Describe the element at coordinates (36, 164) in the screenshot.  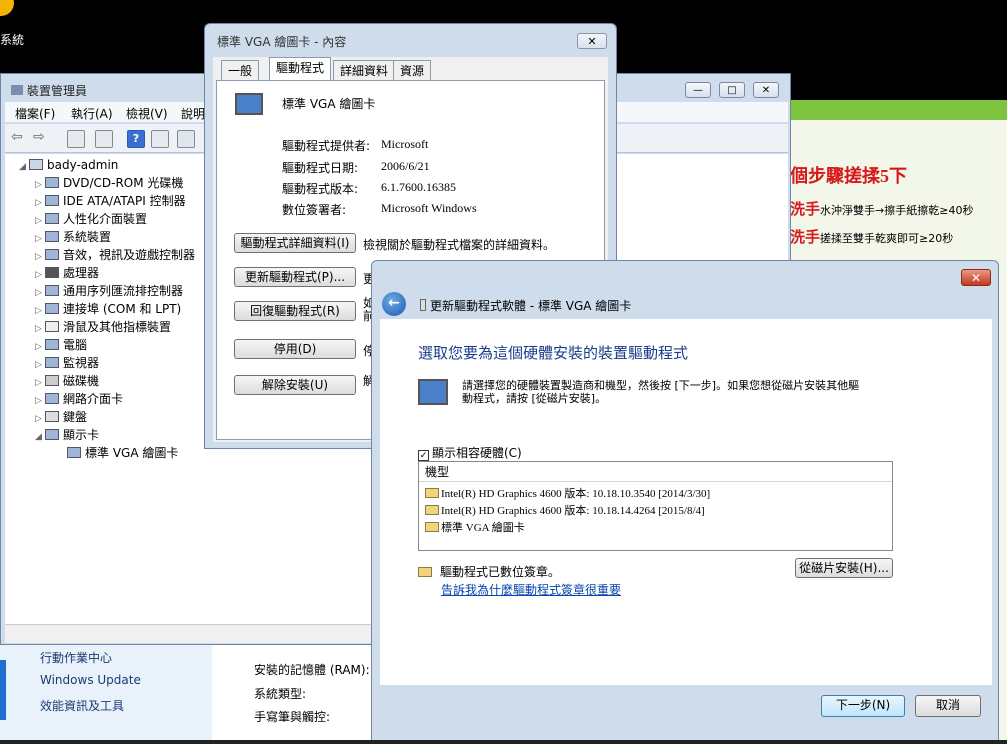
I see `computer-icon` at that location.